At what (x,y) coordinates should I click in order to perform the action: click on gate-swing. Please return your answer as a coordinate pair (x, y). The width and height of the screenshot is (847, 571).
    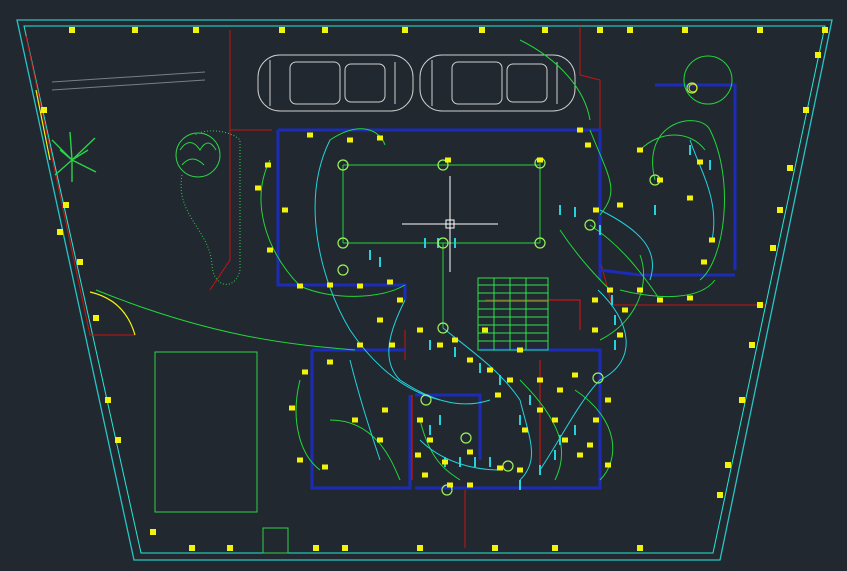
    Looking at the image, I should click on (85, 212).